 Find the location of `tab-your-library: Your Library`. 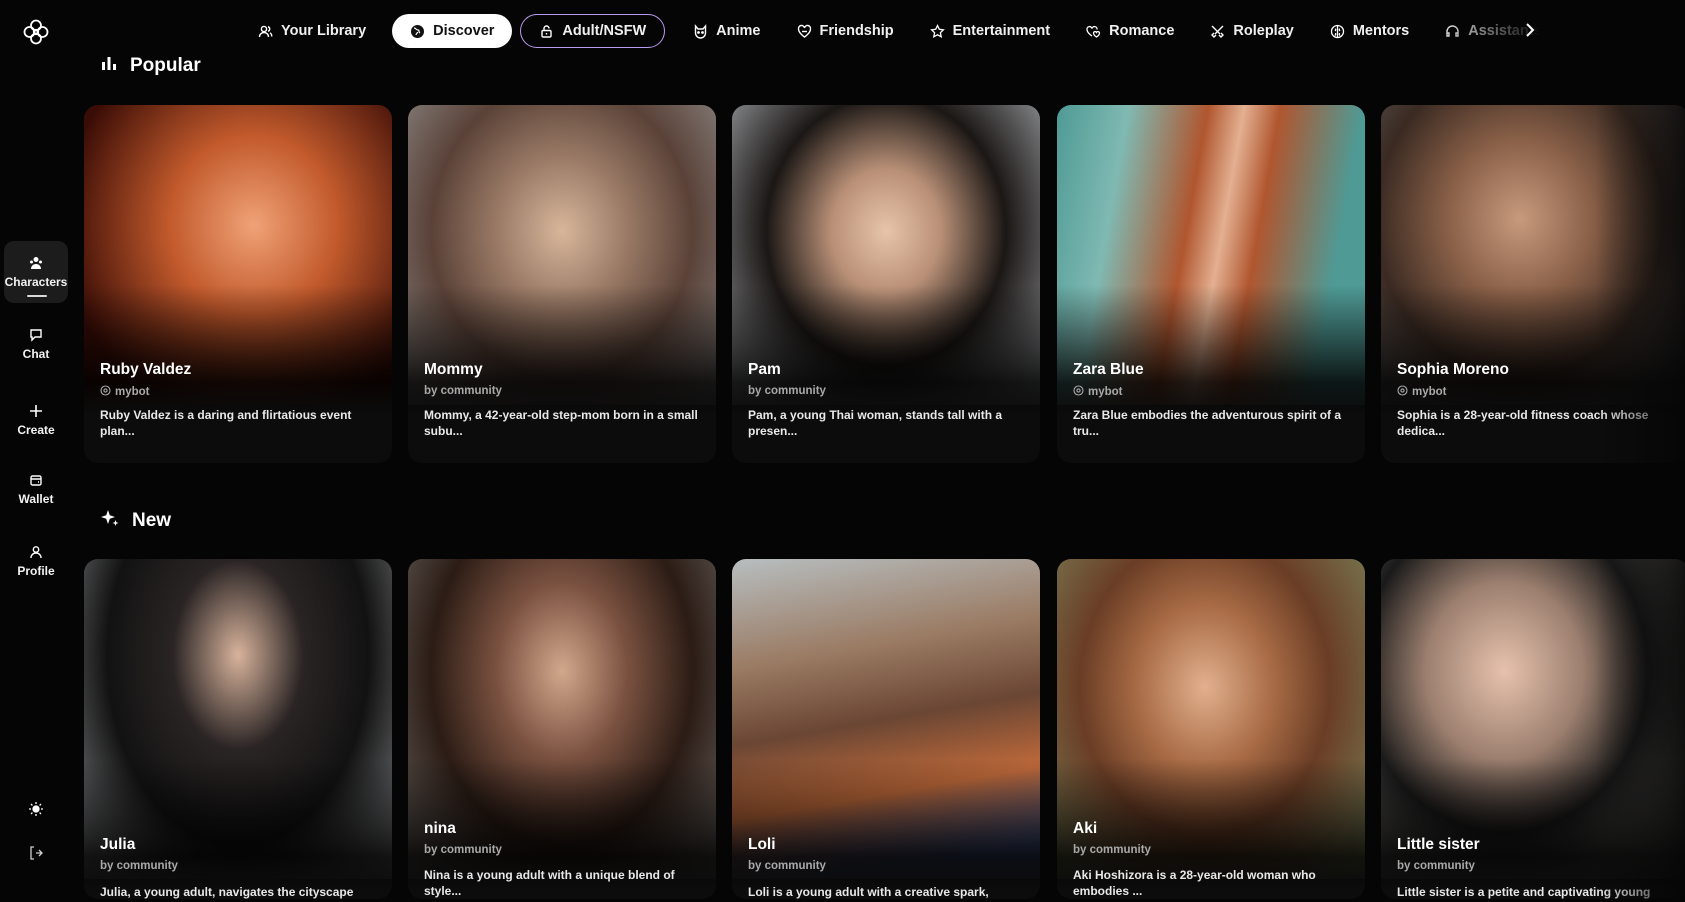

tab-your-library: Your Library is located at coordinates (312, 31).